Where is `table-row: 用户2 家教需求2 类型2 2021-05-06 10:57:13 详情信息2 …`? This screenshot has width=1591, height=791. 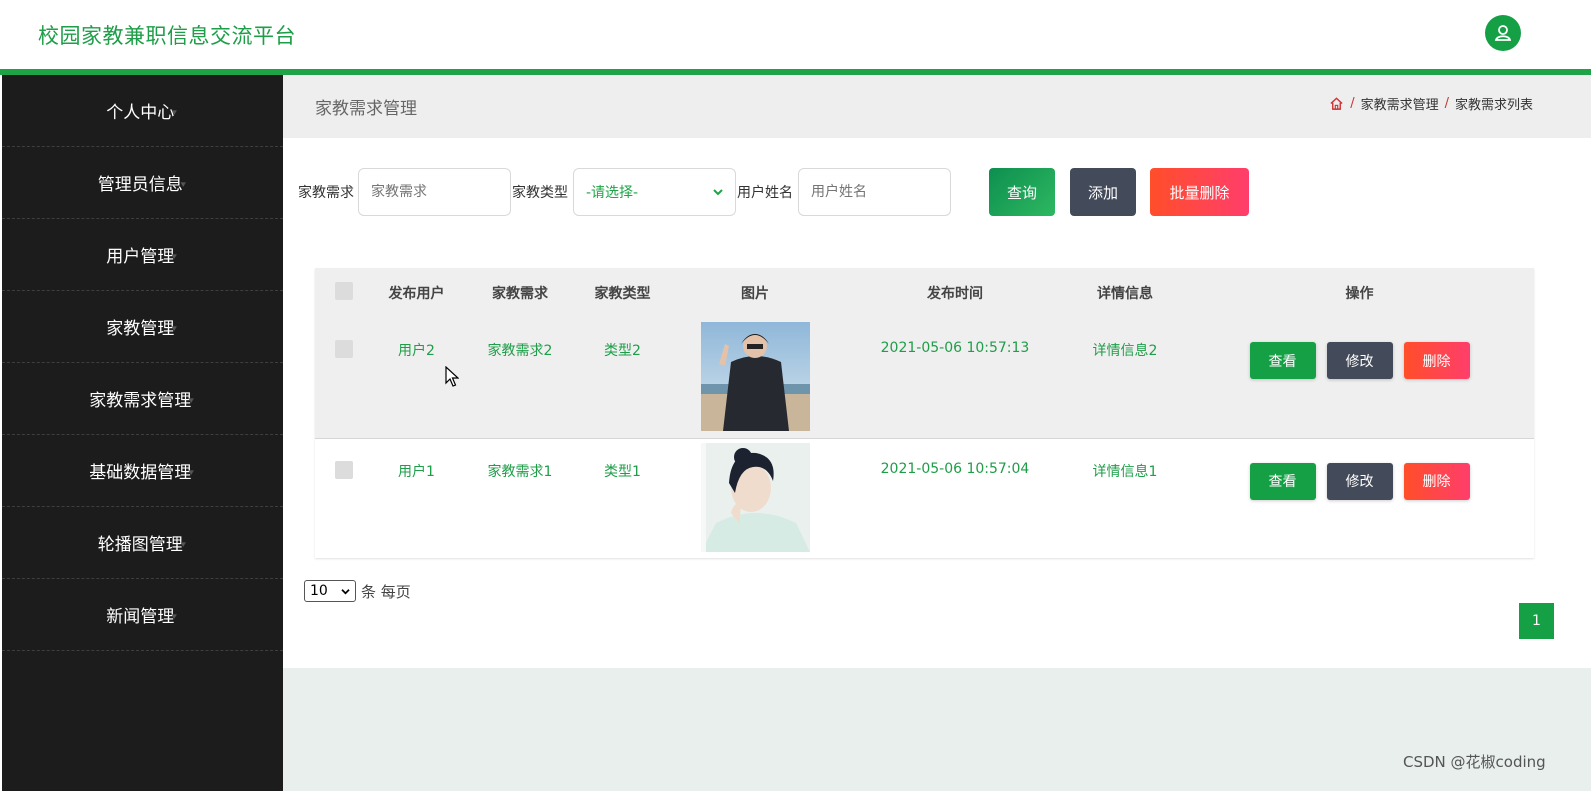 table-row: 用户2 家教需求2 类型2 2021-05-06 10:57:13 详情信息2 … is located at coordinates (924, 378).